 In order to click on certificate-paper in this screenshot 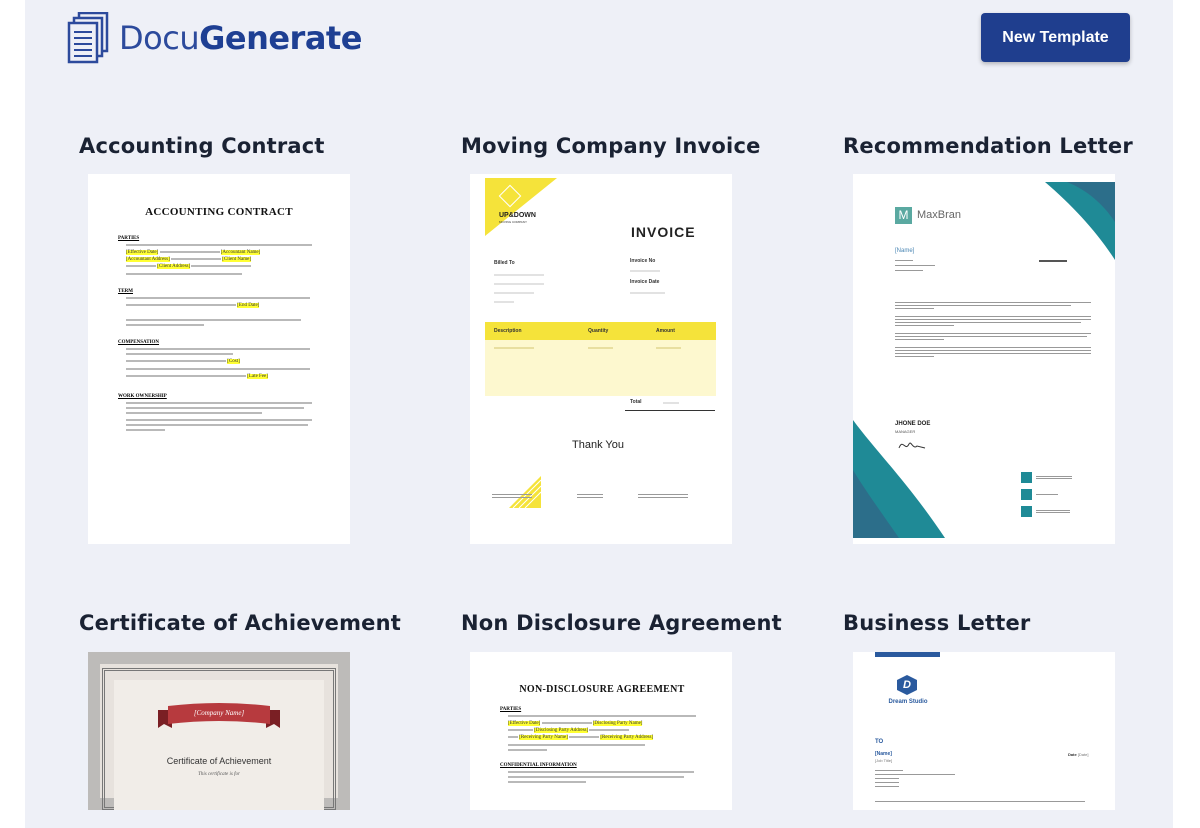, I will do `click(219, 745)`.